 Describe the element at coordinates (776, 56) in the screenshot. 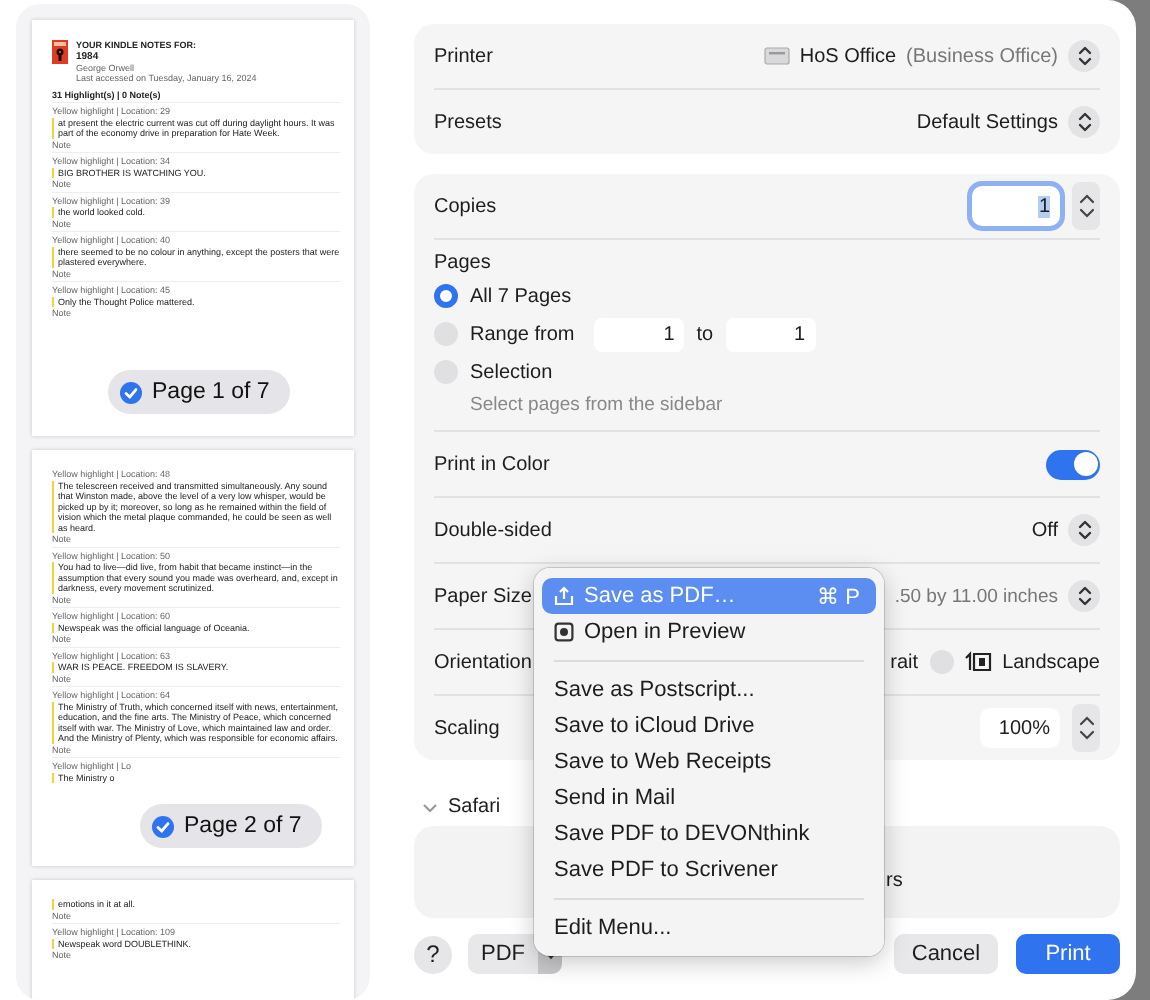

I see `printer-icon` at that location.